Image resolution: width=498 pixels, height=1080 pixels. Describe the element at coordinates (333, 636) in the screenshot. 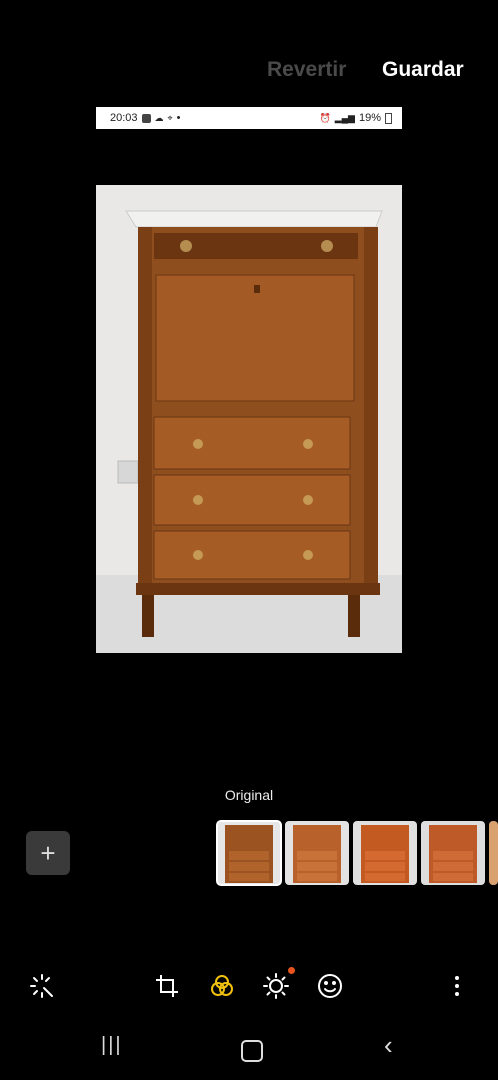

I see `back-icon: ‹` at that location.